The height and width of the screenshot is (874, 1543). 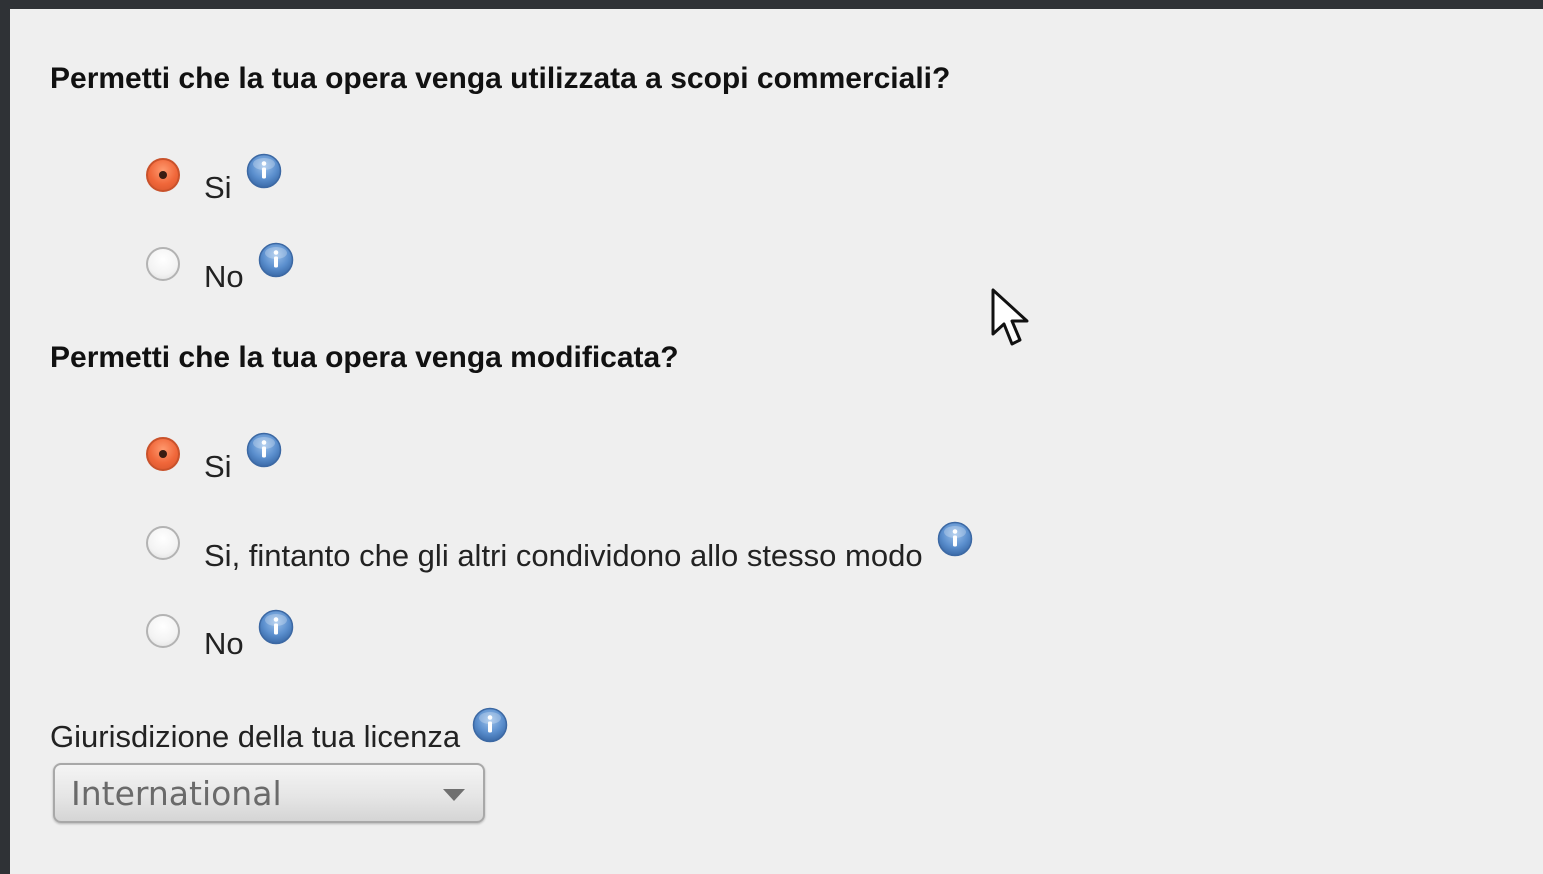 What do you see at coordinates (218, 467) in the screenshot?
I see `modify-si-label: Si` at bounding box center [218, 467].